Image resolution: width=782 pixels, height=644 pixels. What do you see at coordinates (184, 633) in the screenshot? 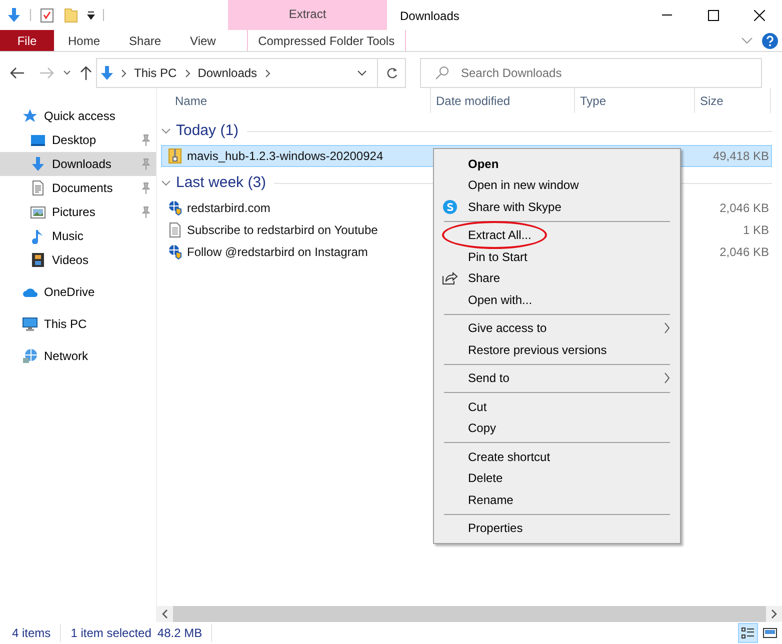
I see `status-text: 48.2 MB` at bounding box center [184, 633].